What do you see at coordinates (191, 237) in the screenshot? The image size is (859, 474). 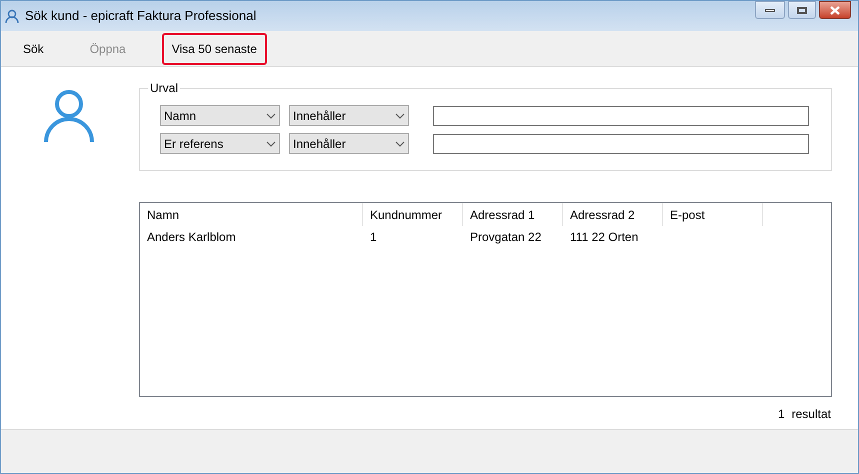 I see `table-cell-text: Anders Karlblom` at bounding box center [191, 237].